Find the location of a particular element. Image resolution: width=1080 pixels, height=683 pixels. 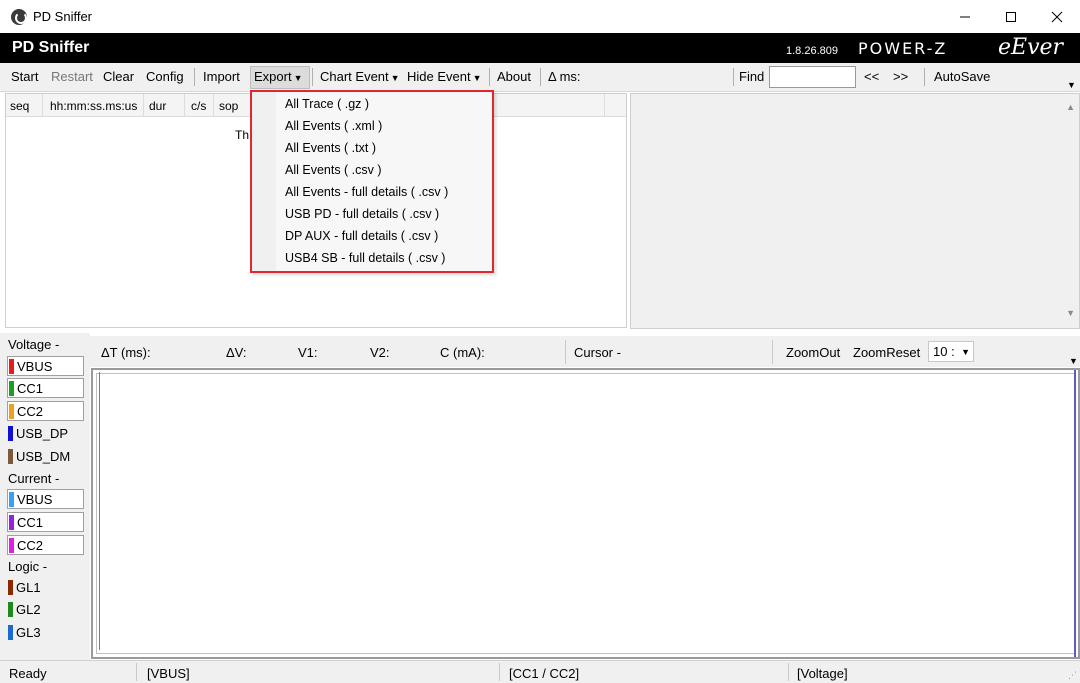

column-header-cs: c/s is located at coordinates (198, 106).